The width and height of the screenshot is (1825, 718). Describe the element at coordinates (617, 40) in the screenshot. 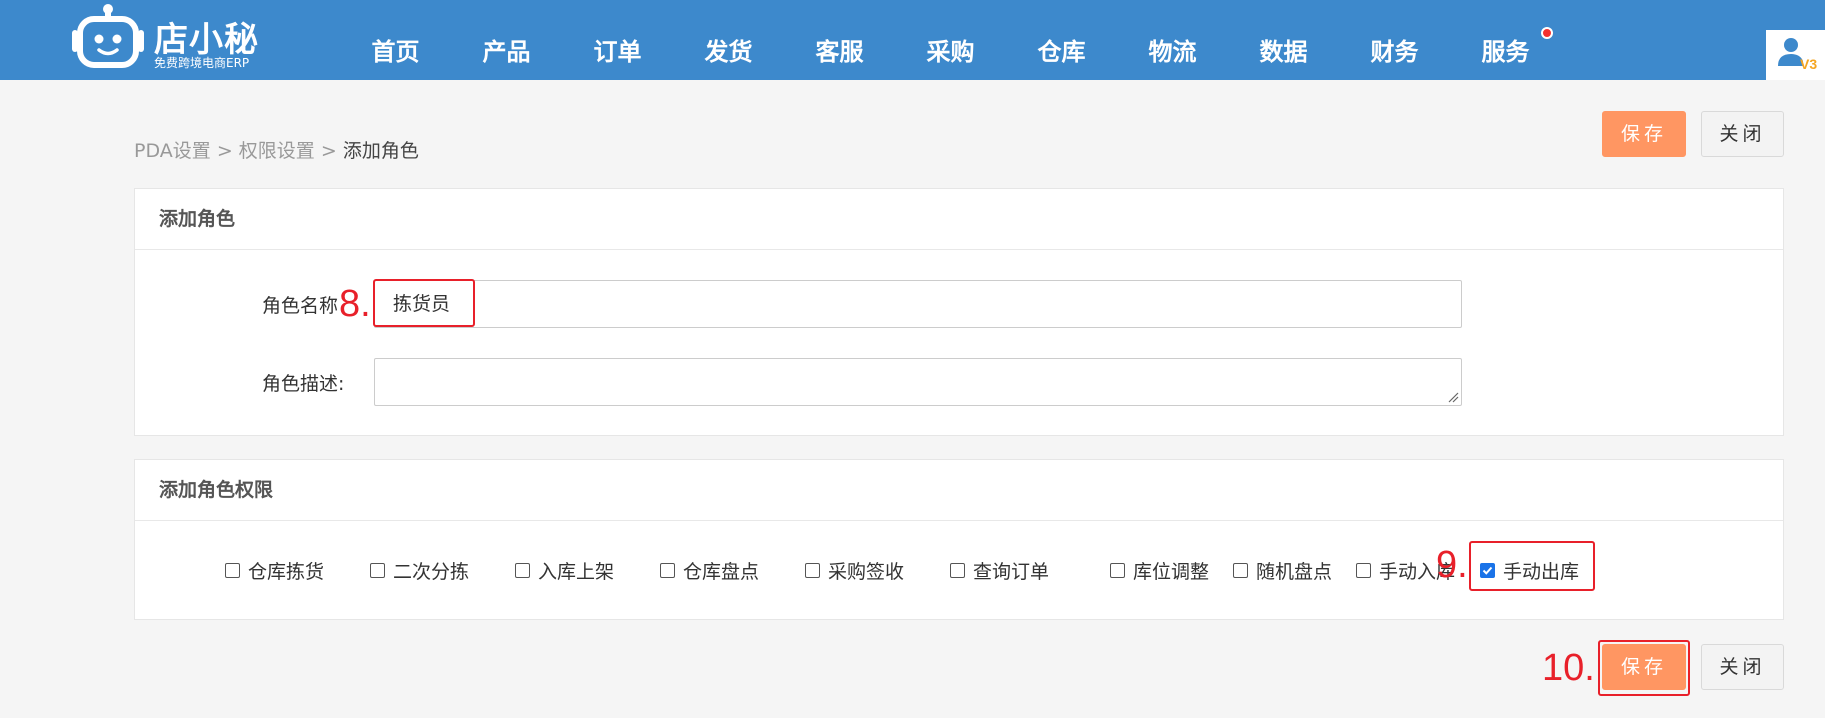

I see `nav-item: 订单` at that location.